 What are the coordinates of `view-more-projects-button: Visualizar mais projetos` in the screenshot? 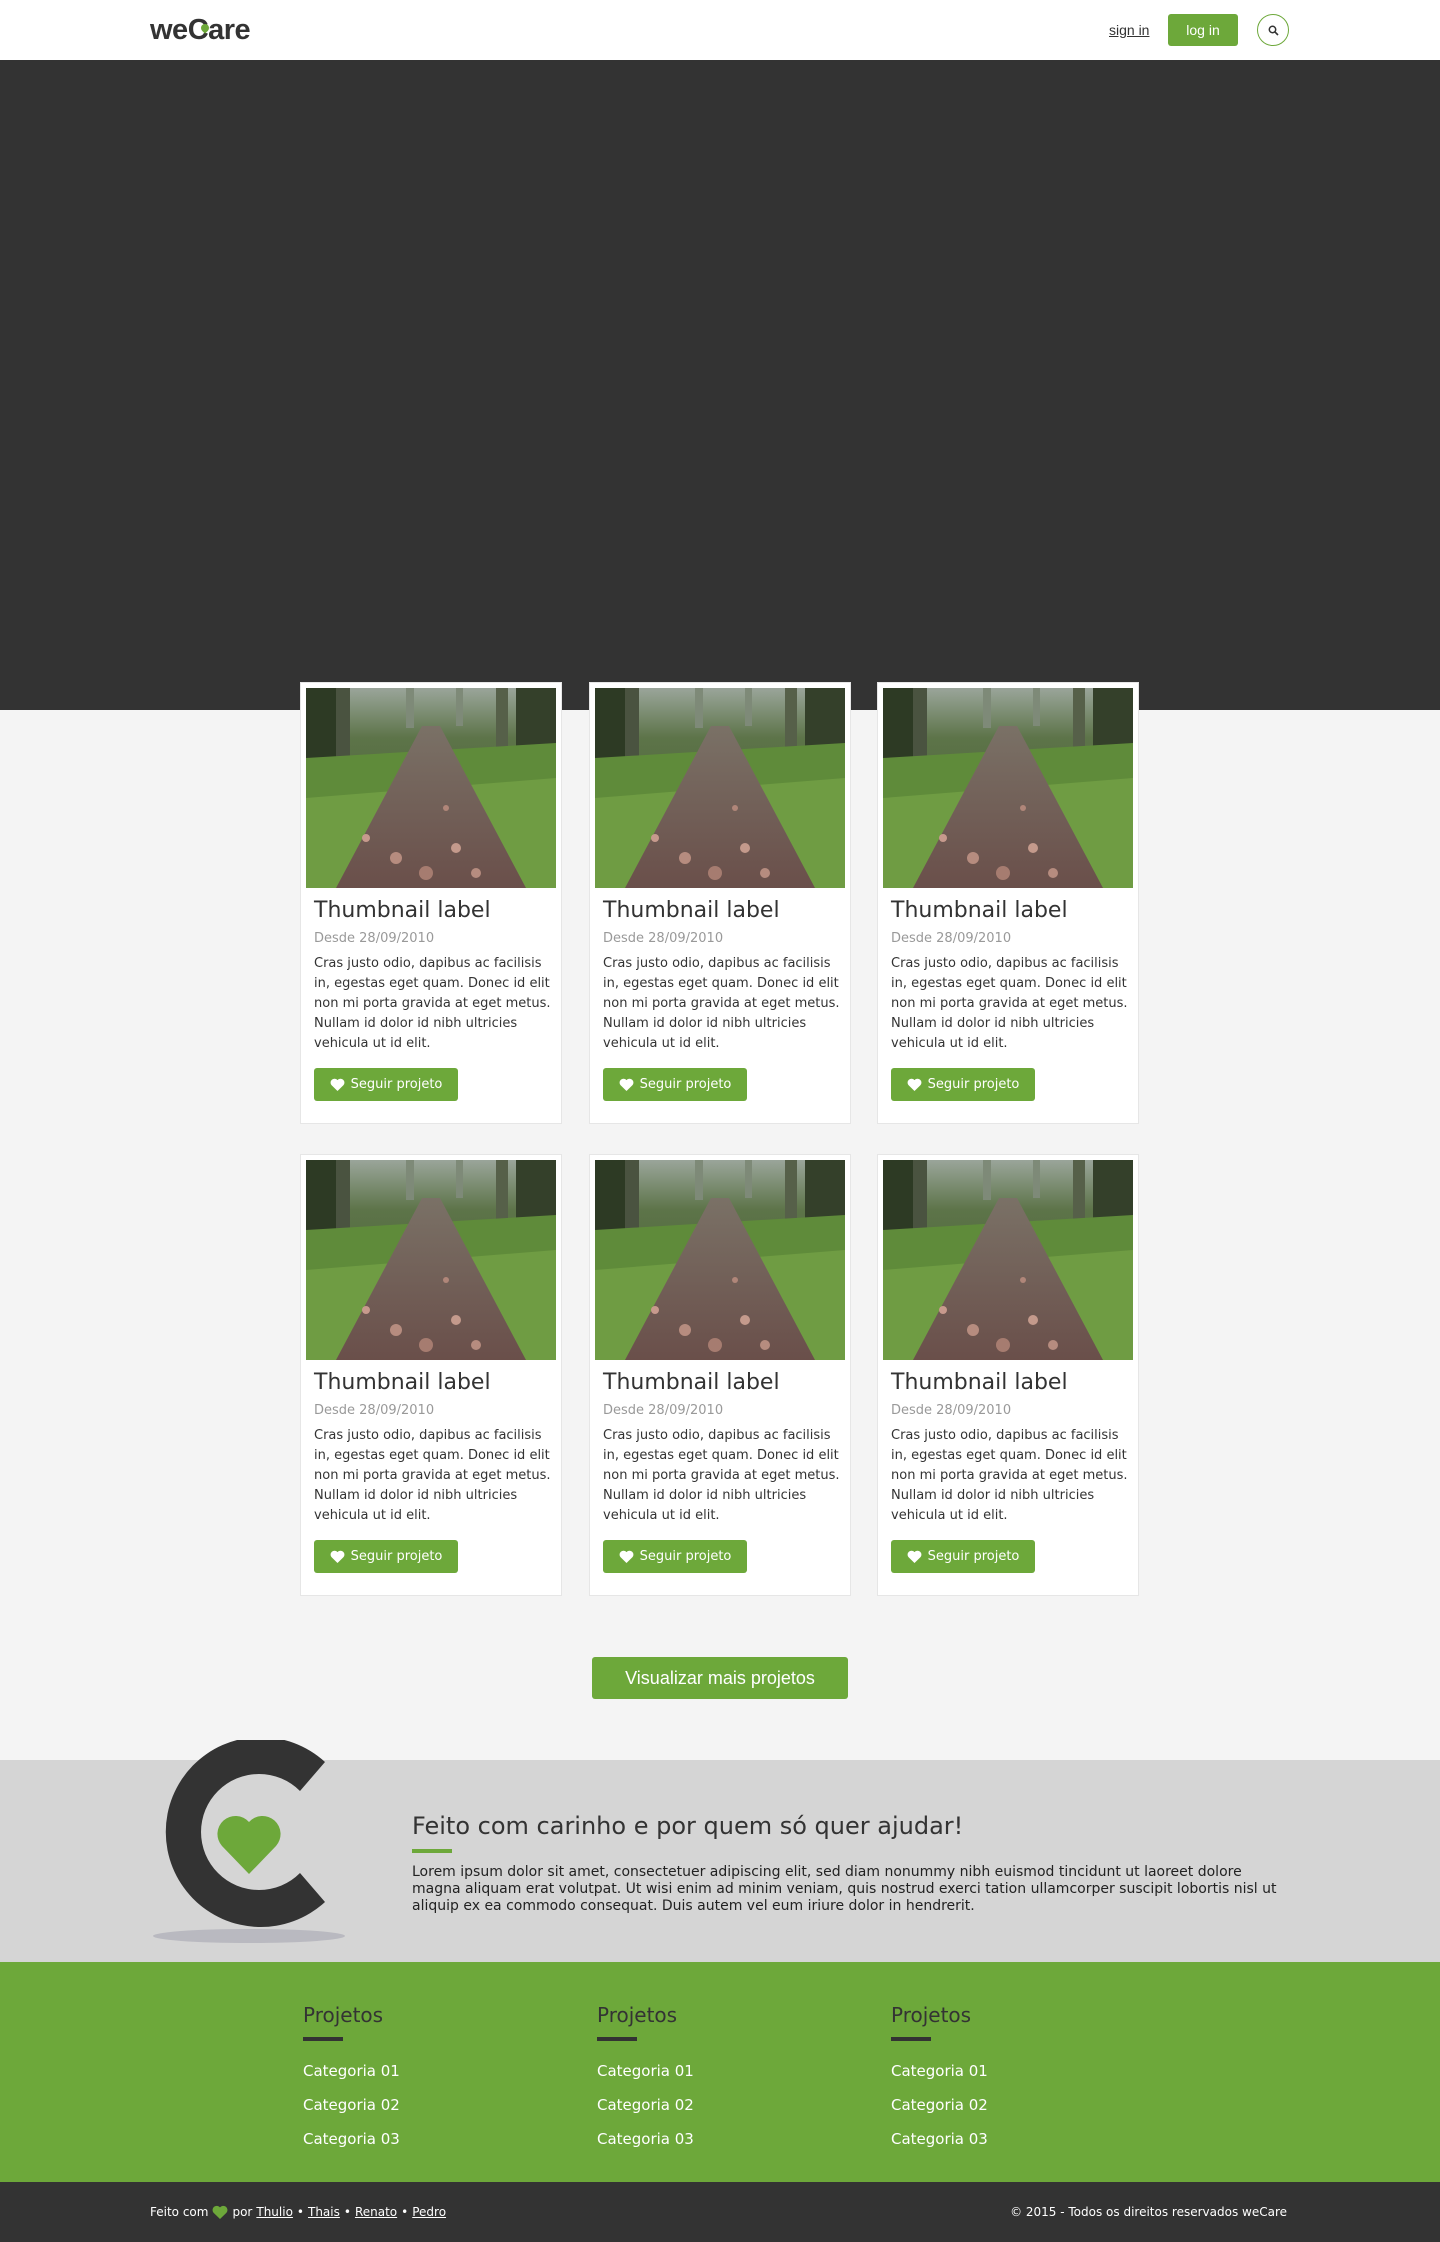 It's located at (720, 1678).